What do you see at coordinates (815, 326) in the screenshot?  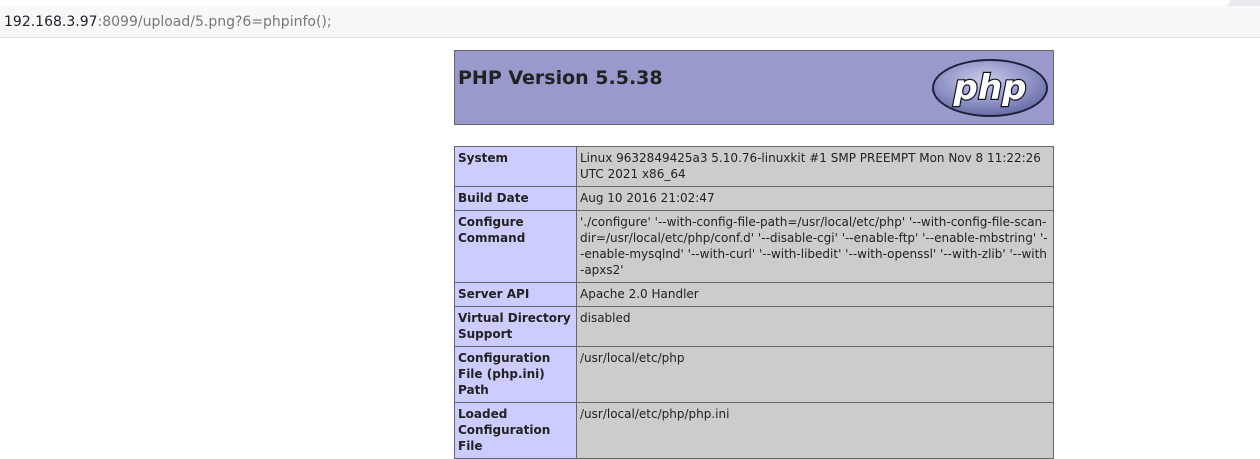 I see `row-value: disabled` at bounding box center [815, 326].